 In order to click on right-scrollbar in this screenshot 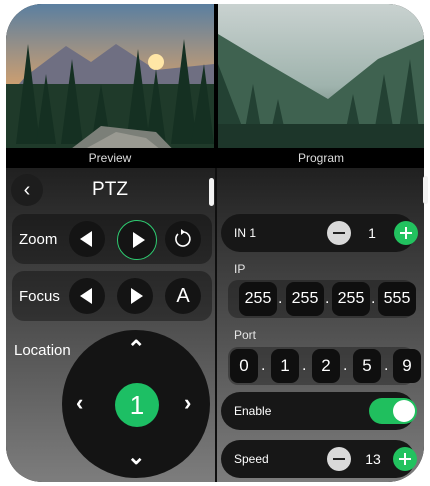, I will do `click(425, 190)`.